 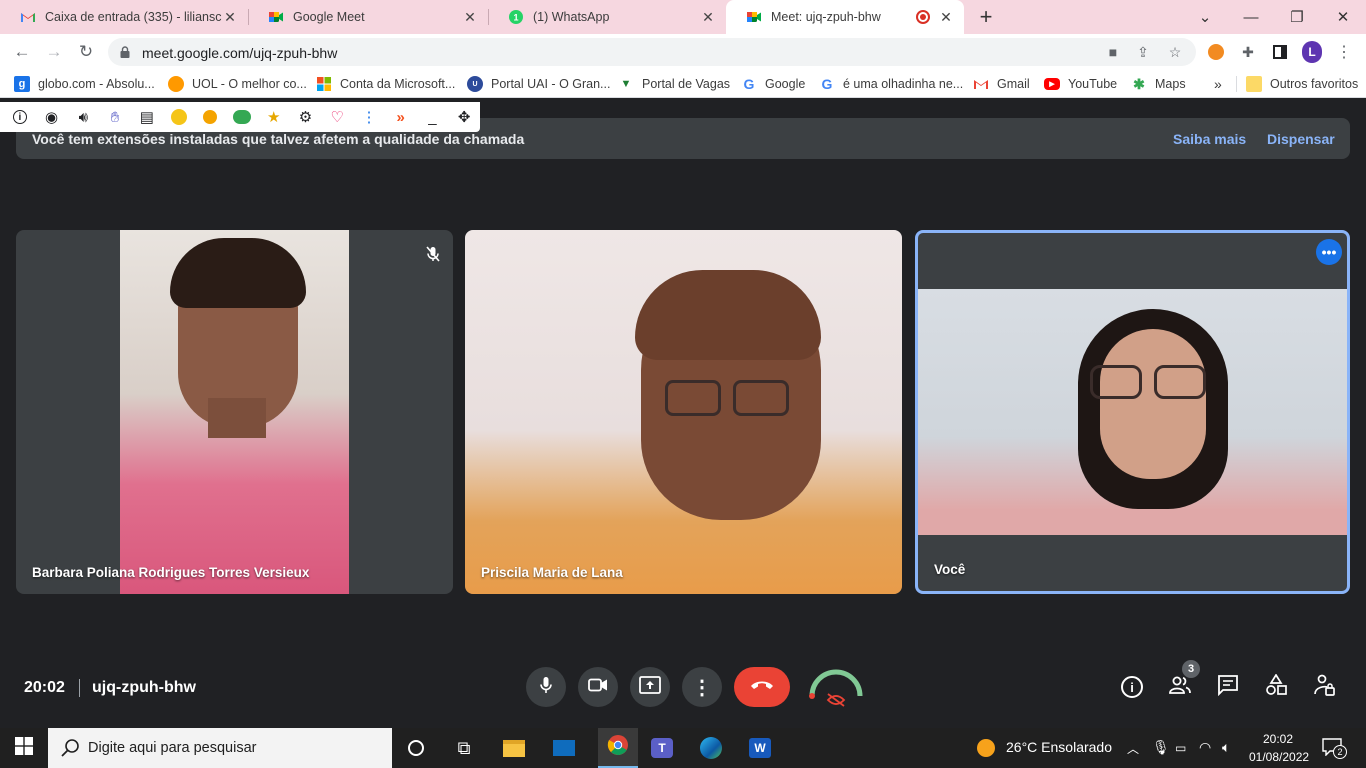 I want to click on raise-hand-icon: ✋︎, so click(x=115, y=117).